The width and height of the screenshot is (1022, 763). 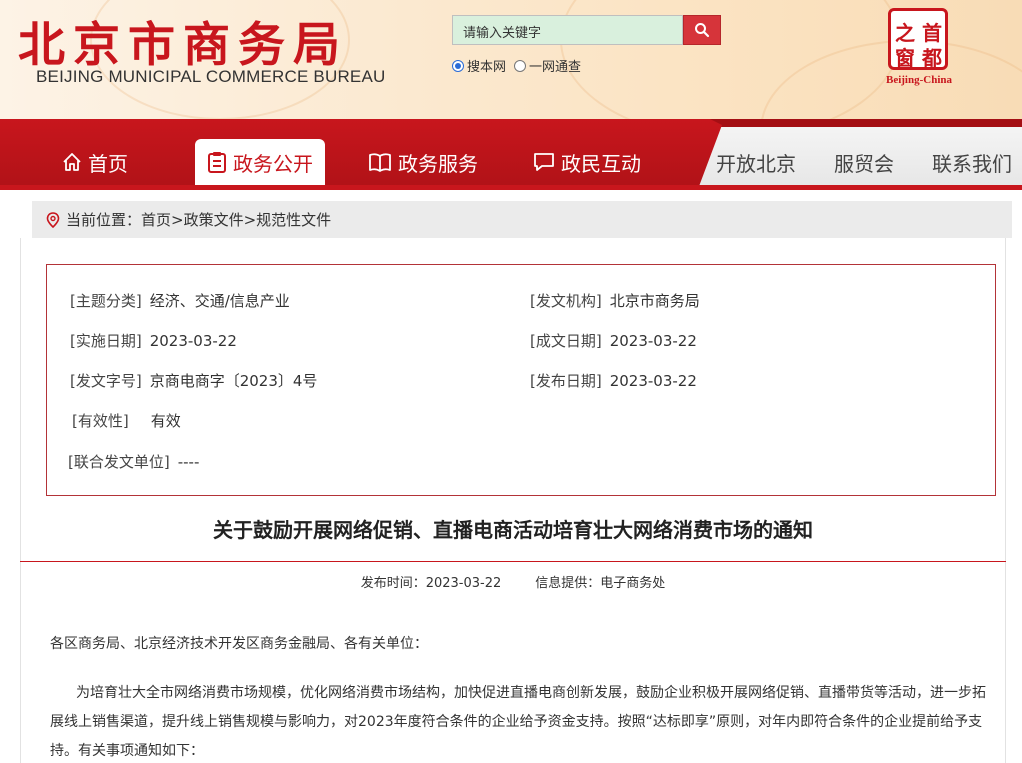 What do you see at coordinates (106, 301) in the screenshot?
I see `meta-label: [主题分类]` at bounding box center [106, 301].